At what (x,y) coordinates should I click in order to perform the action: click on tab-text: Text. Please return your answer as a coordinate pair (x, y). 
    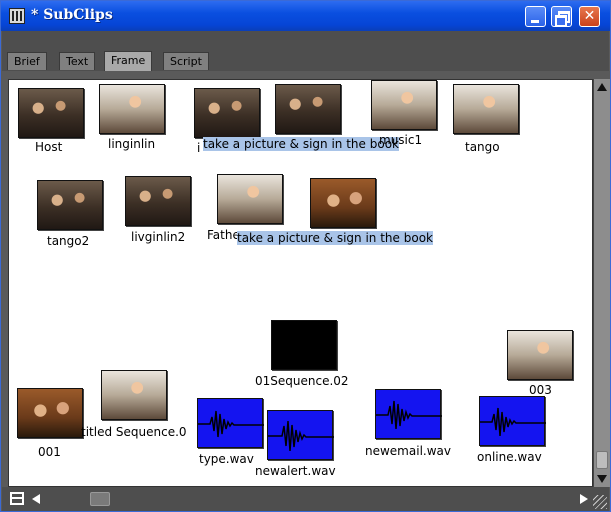
    Looking at the image, I should click on (77, 61).